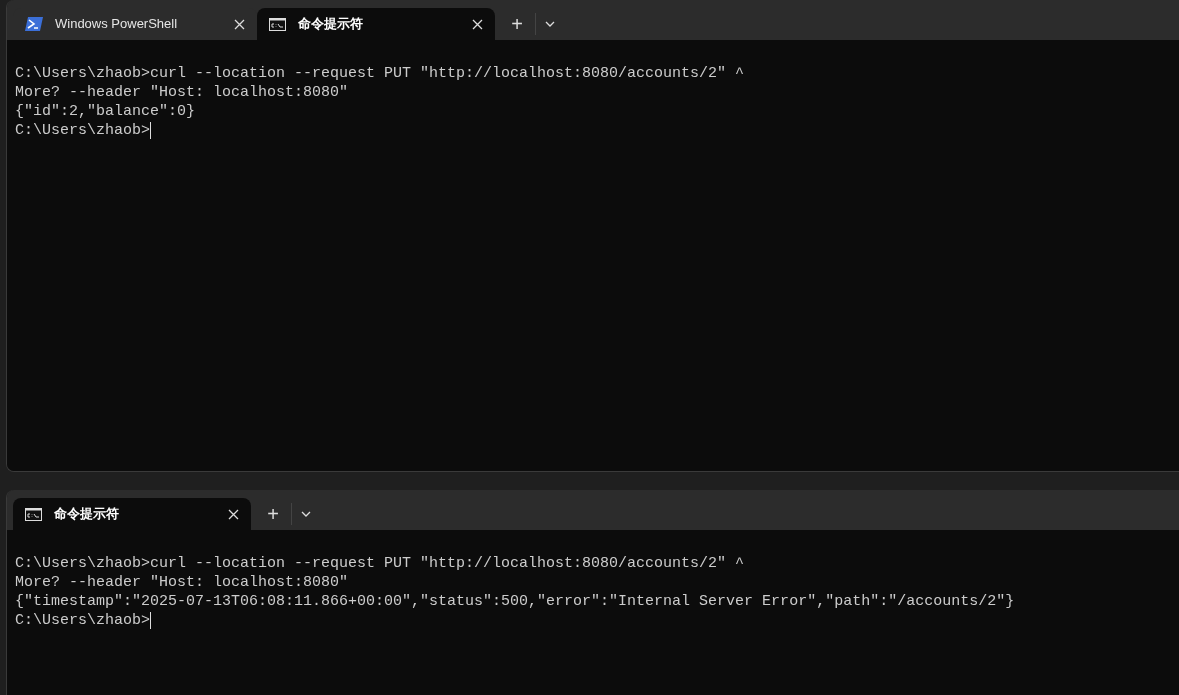 This screenshot has width=1179, height=695. What do you see at coordinates (117, 24) in the screenshot?
I see `tab-title: Windows PowerShell` at bounding box center [117, 24].